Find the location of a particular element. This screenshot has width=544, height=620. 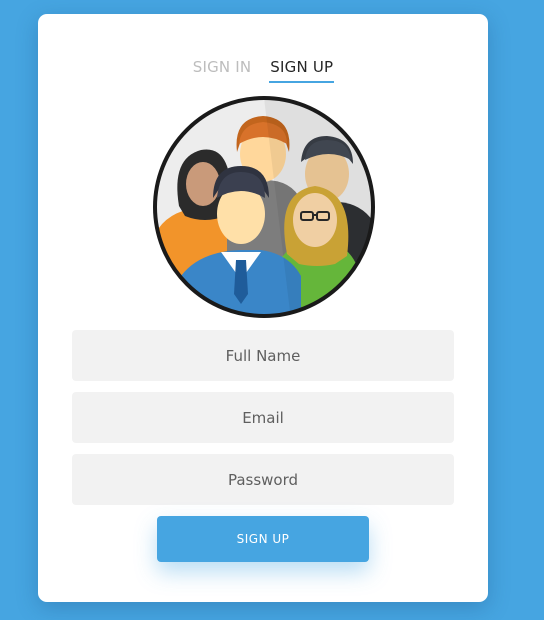

email-field is located at coordinates (263, 417).